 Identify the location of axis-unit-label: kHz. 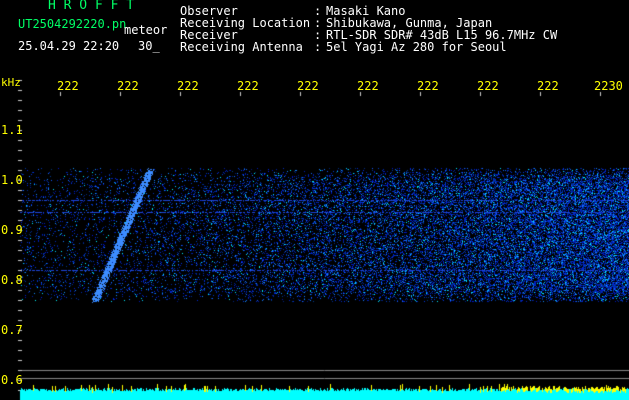
(11, 82).